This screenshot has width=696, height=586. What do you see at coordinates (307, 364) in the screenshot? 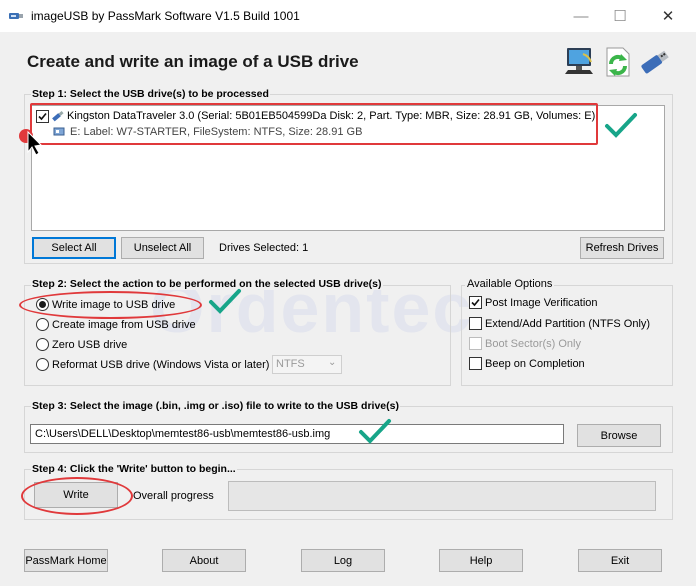
I see `format-select: NTFS ⌄` at bounding box center [307, 364].